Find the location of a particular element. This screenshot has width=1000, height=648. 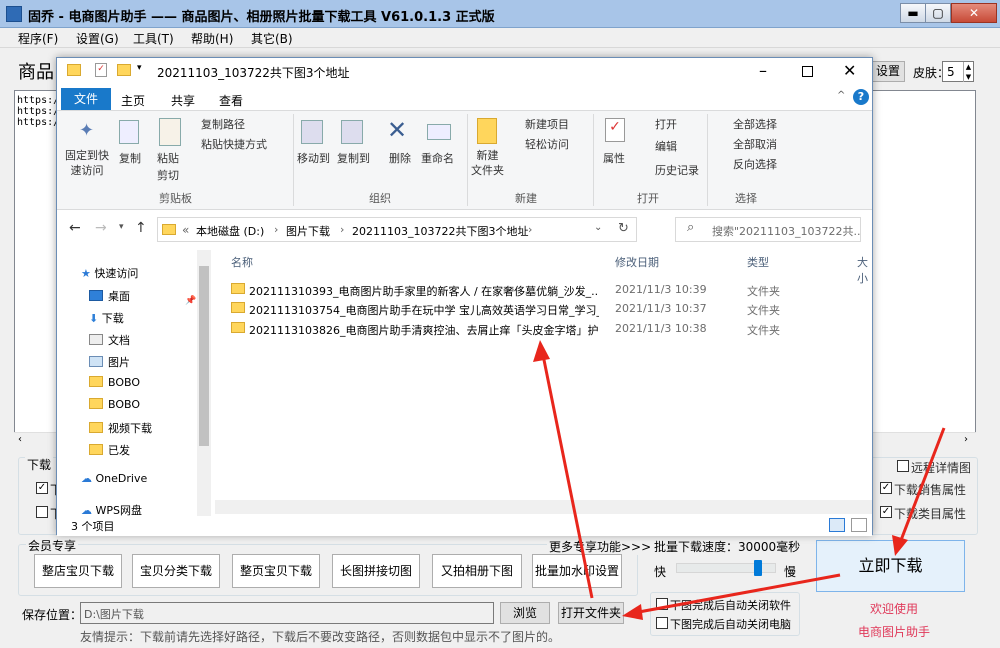

paste-button: 粘贴 is located at coordinates (168, 158).